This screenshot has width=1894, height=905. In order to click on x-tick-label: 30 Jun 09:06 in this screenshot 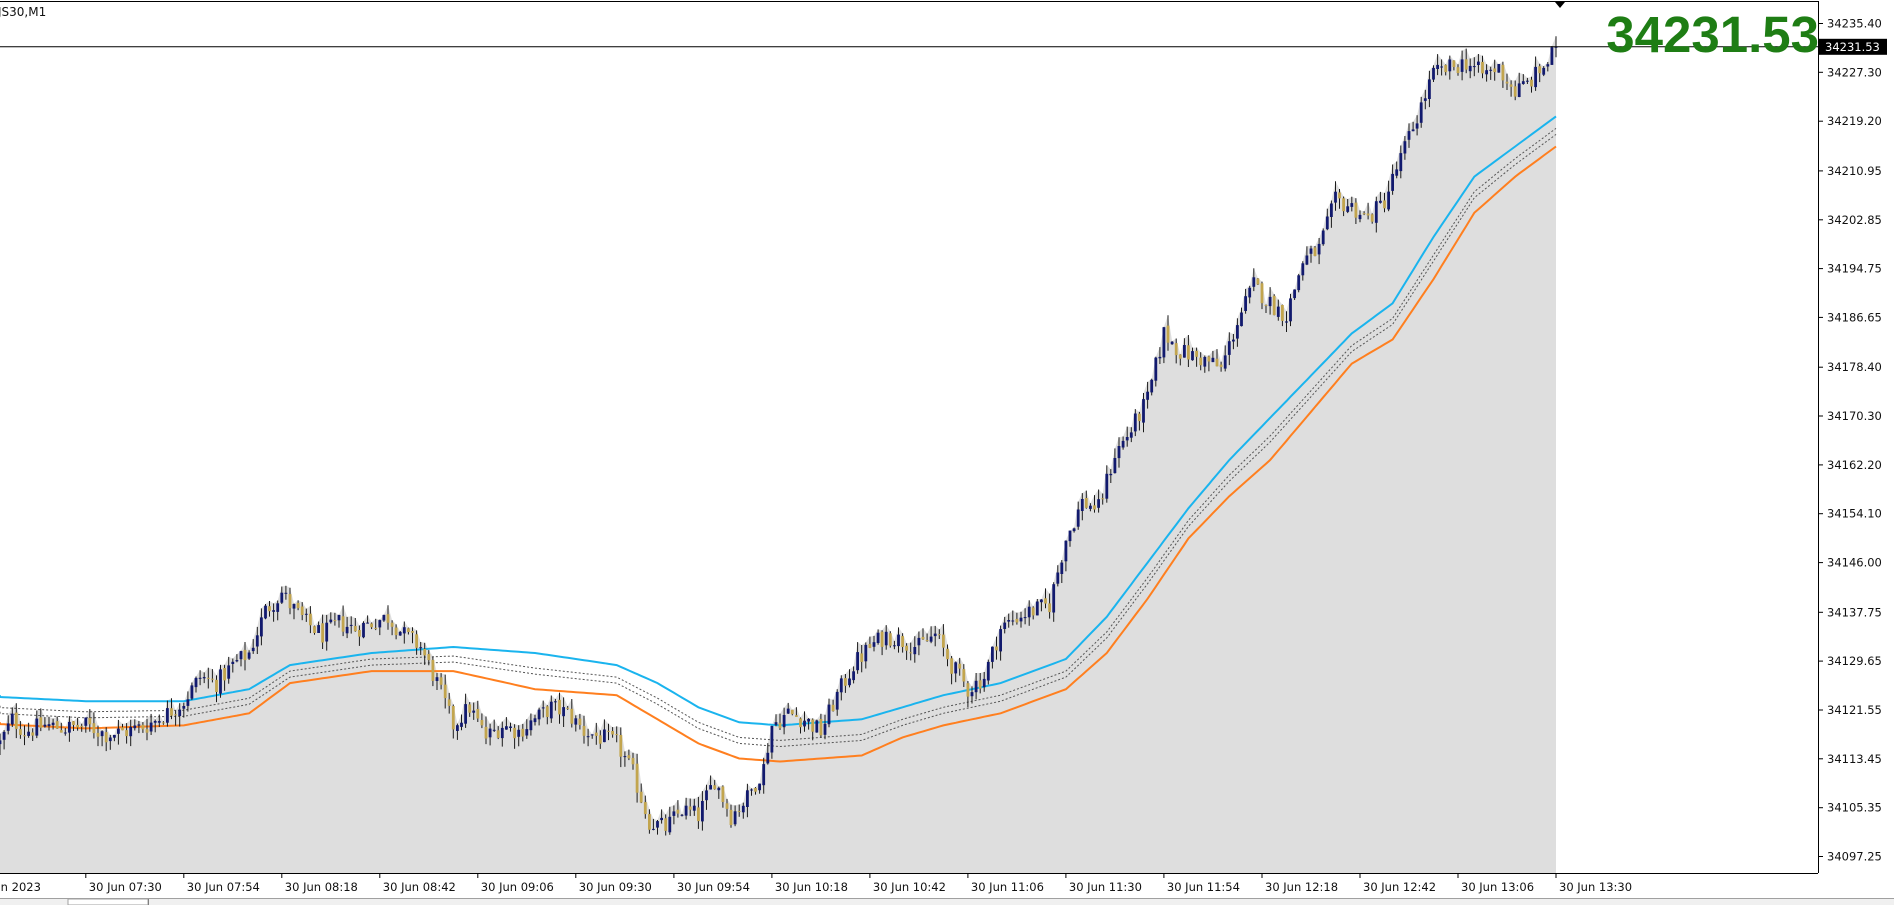, I will do `click(517, 887)`.